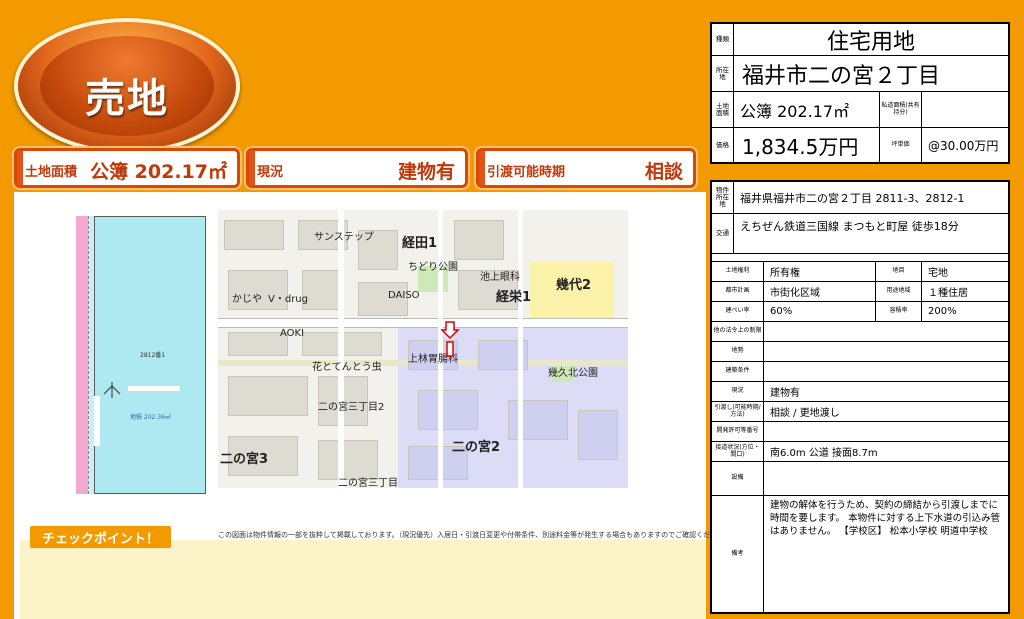  I want to click on rights-label: 土地権利, so click(738, 271).